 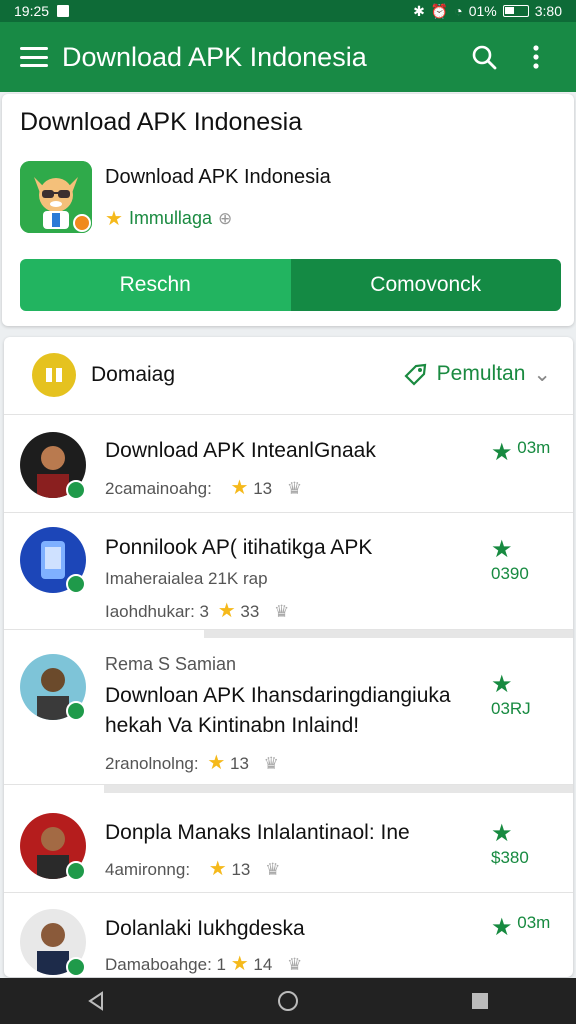 What do you see at coordinates (161, 122) in the screenshot?
I see `card-title: Download APK Indonesia` at bounding box center [161, 122].